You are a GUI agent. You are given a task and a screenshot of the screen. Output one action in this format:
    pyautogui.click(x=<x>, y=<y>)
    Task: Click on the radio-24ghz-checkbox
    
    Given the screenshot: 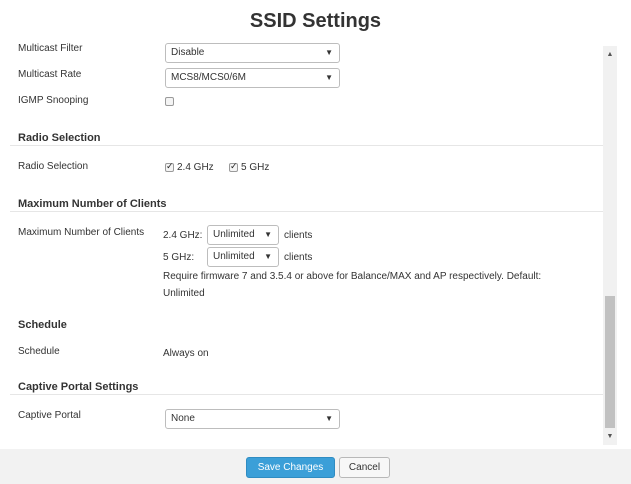 What is the action you would take?
    pyautogui.click(x=169, y=166)
    